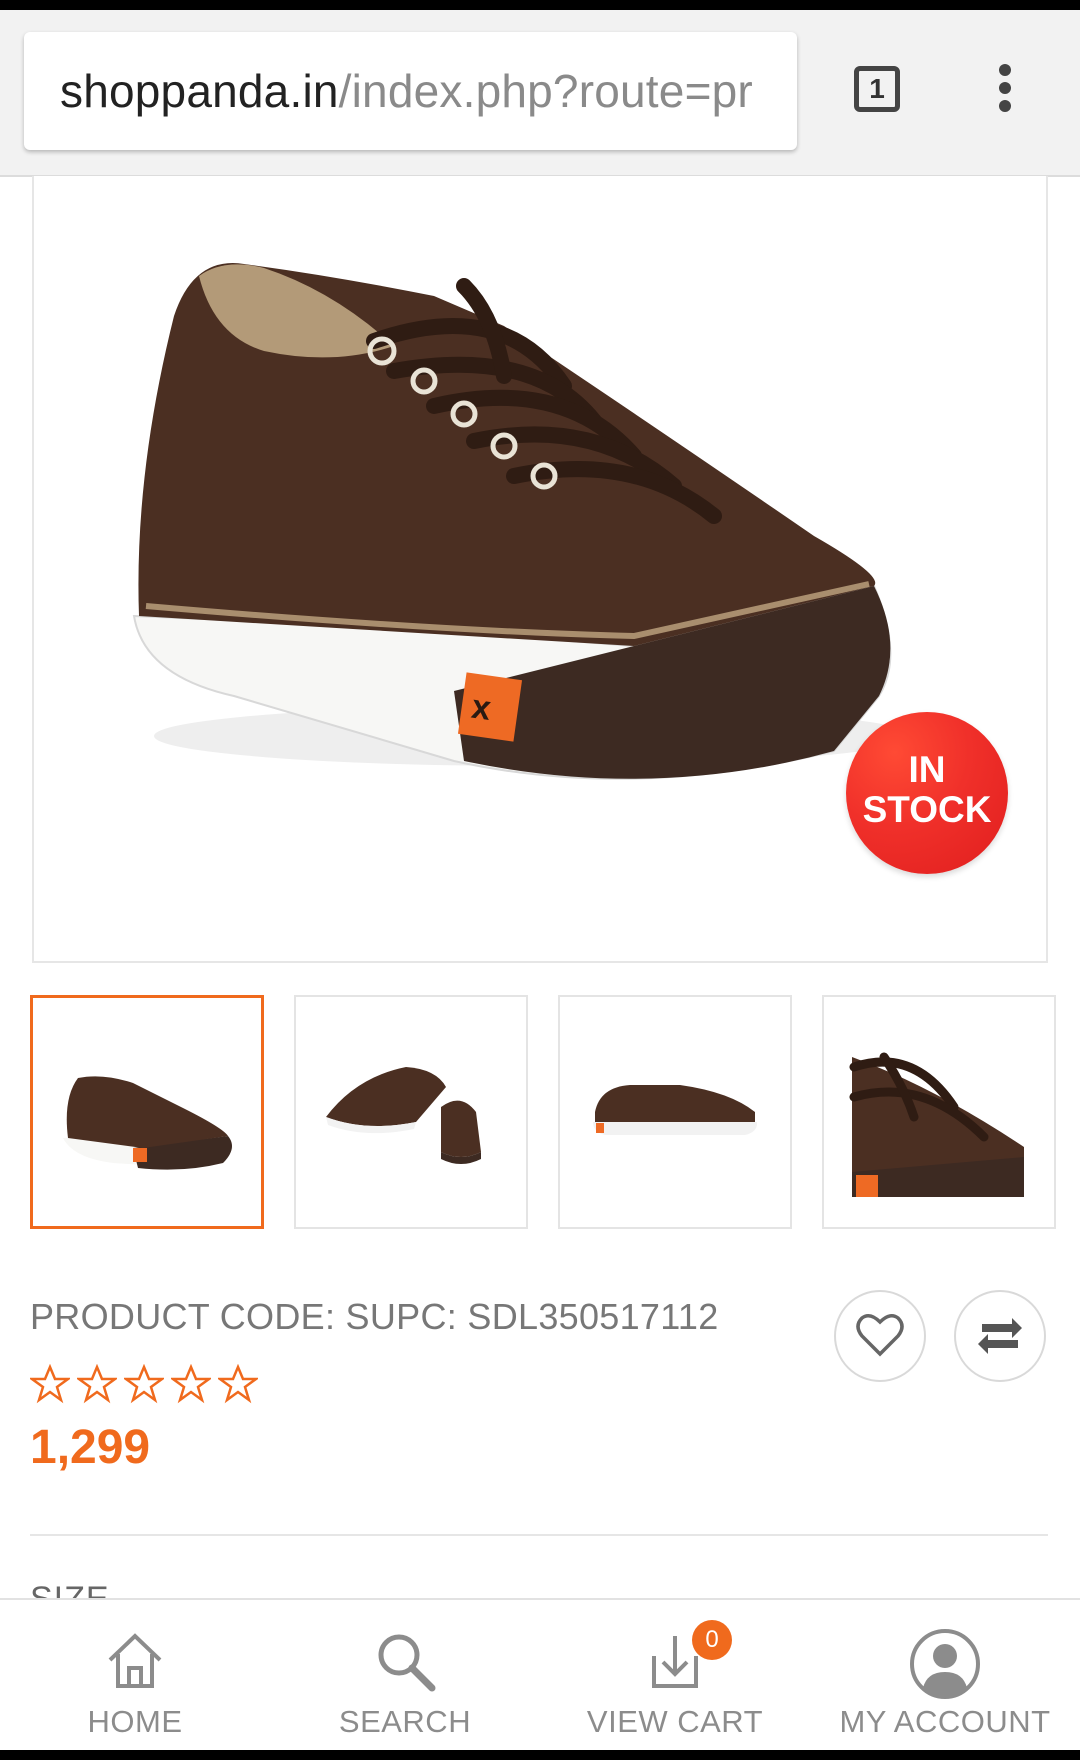  I want to click on thumbnail-2-shoes, so click(403, 1115).